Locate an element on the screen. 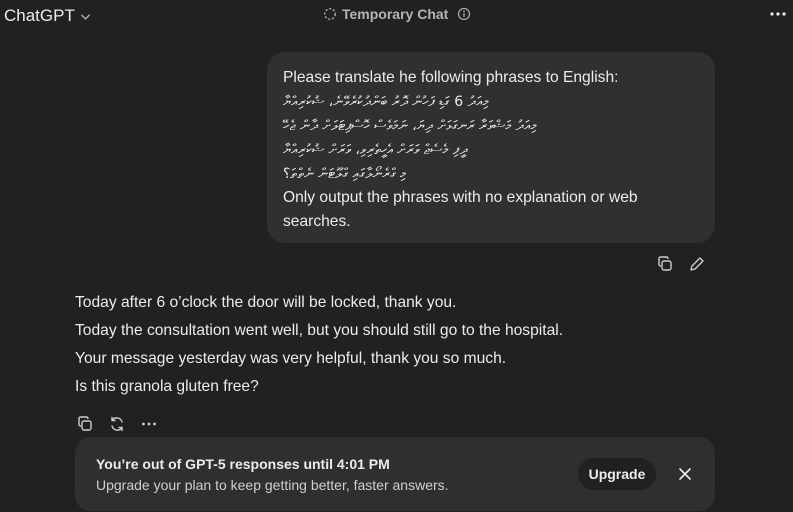 This screenshot has height=512, width=793. regenerate-button is located at coordinates (117, 424).